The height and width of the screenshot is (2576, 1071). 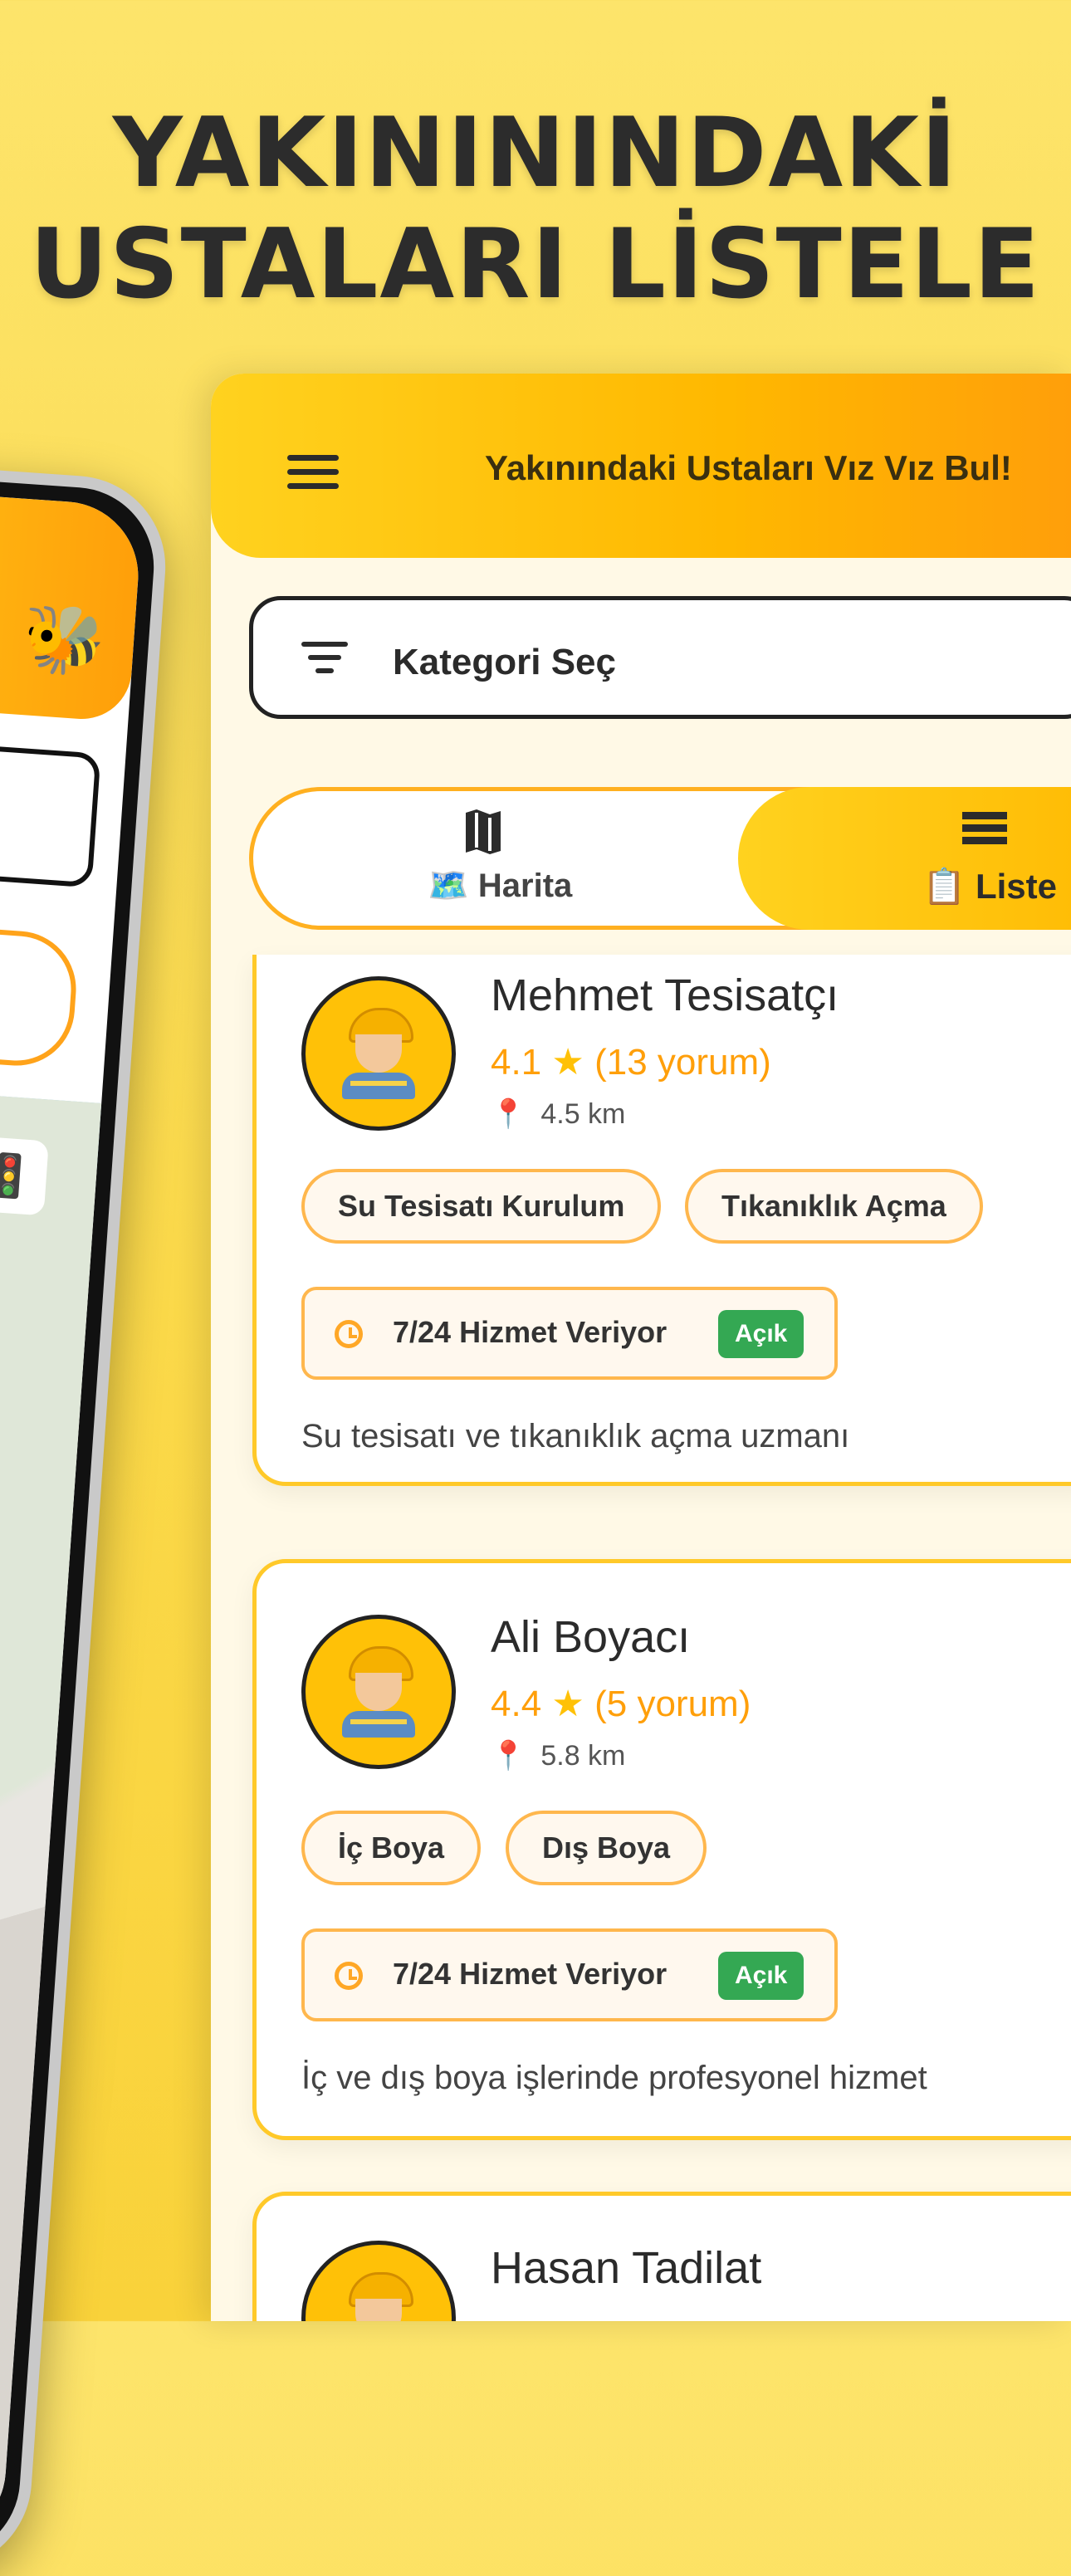 I want to click on phone-screen: 🐝 🚦, so click(x=72, y=1512).